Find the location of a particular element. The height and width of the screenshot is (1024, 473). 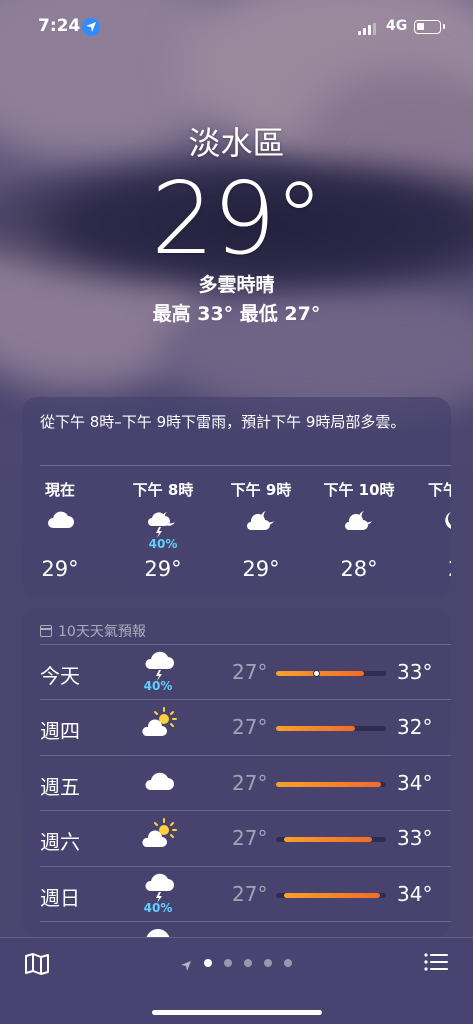

day-row: 週四 27° 32° is located at coordinates (236, 727).